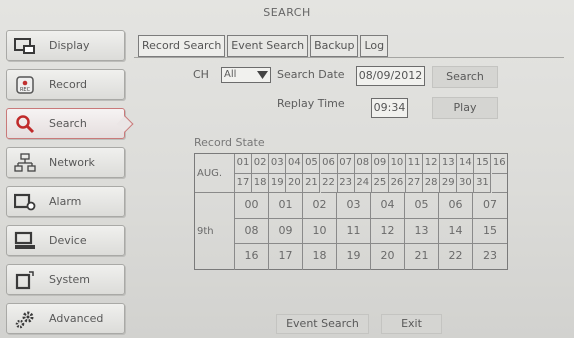  Describe the element at coordinates (456, 257) in the screenshot. I see `hour-cell: 22` at that location.